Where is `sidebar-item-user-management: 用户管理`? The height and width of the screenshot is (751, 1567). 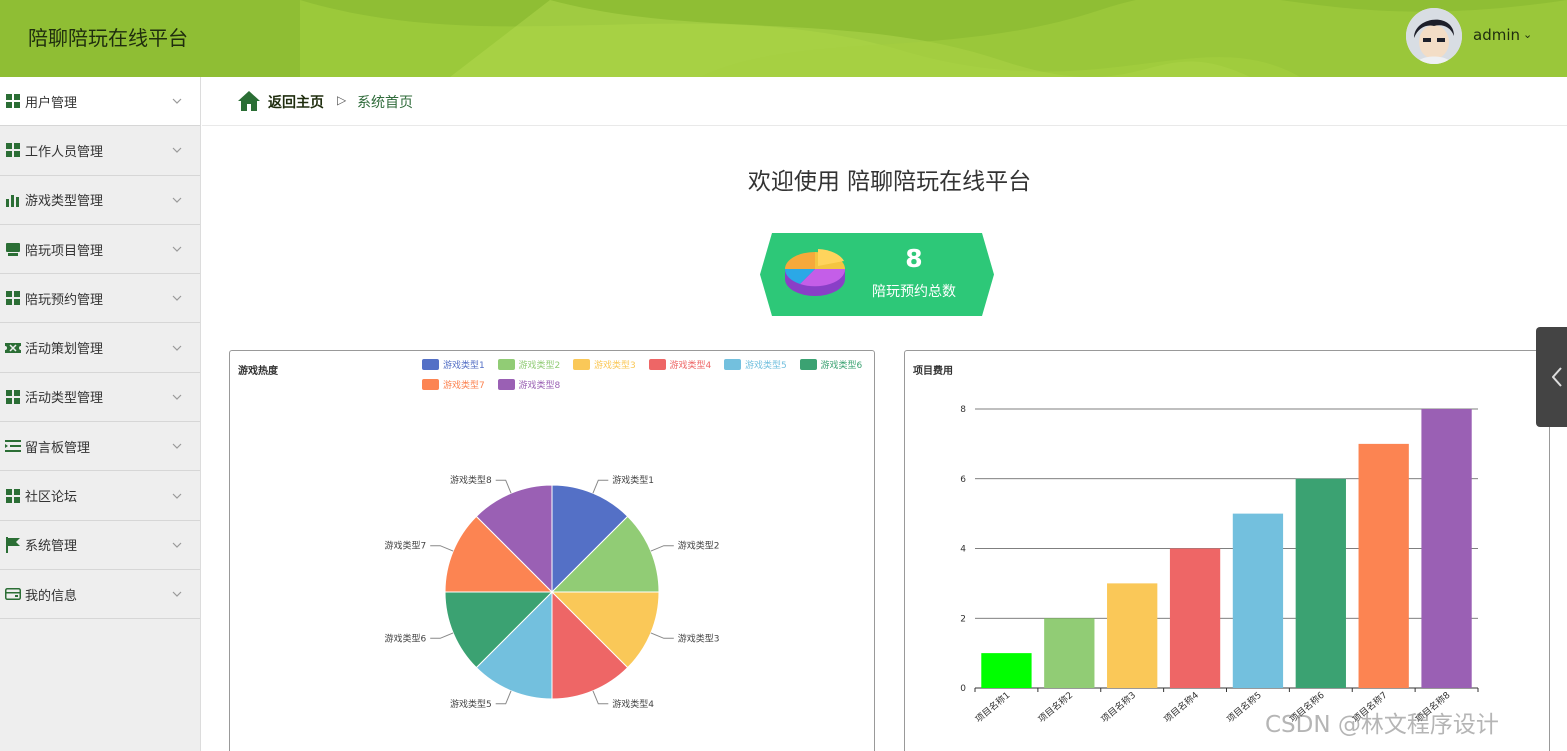
sidebar-item-user-management: 用户管理 is located at coordinates (100, 102).